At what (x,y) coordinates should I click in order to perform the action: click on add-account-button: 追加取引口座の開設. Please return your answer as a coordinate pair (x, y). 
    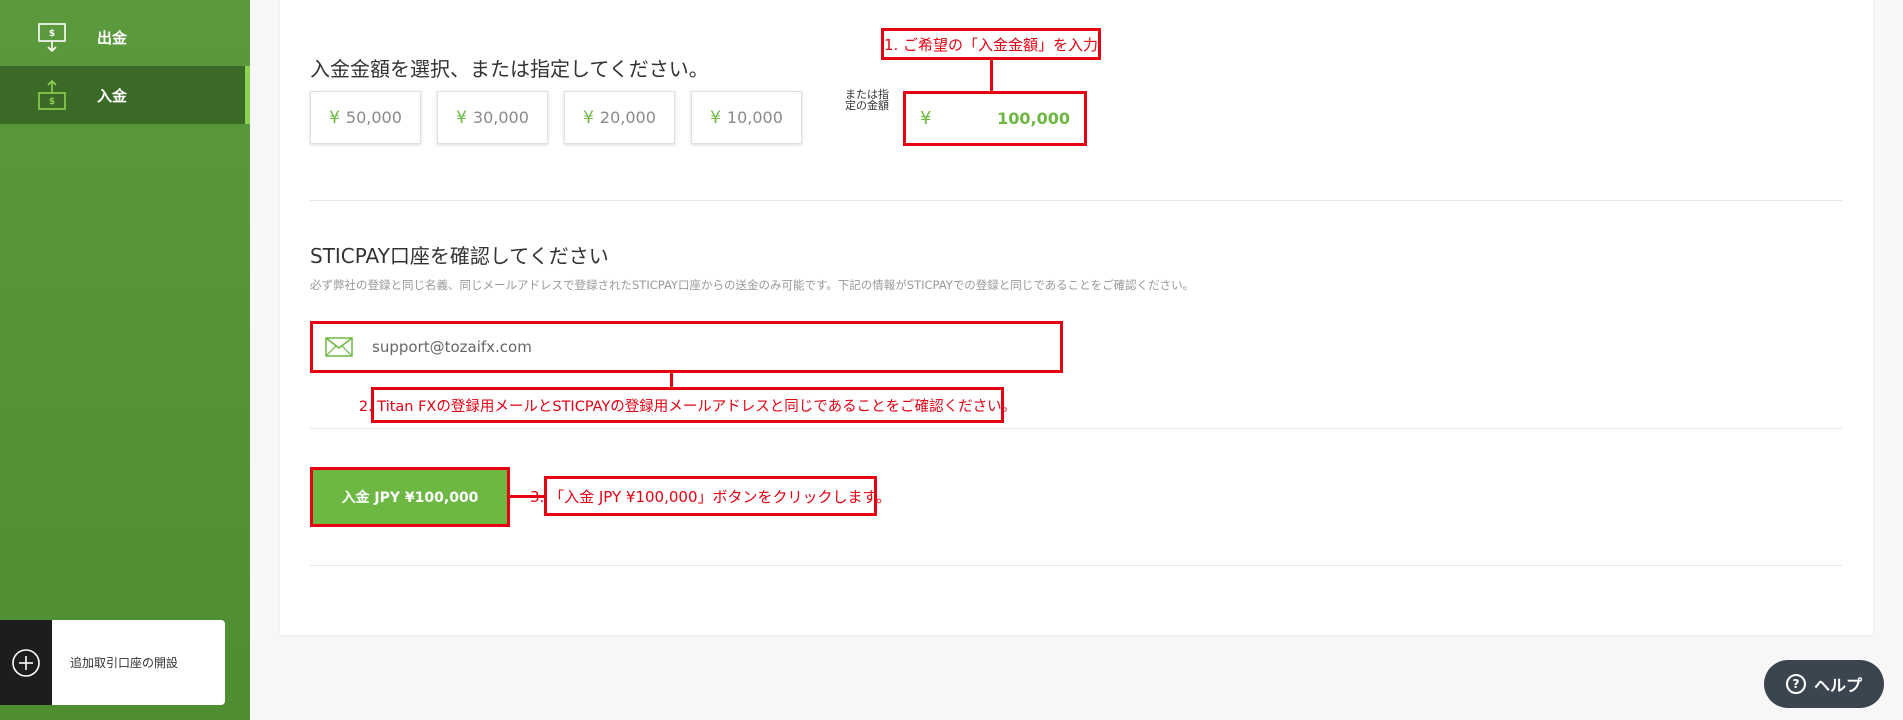
    Looking at the image, I should click on (112, 662).